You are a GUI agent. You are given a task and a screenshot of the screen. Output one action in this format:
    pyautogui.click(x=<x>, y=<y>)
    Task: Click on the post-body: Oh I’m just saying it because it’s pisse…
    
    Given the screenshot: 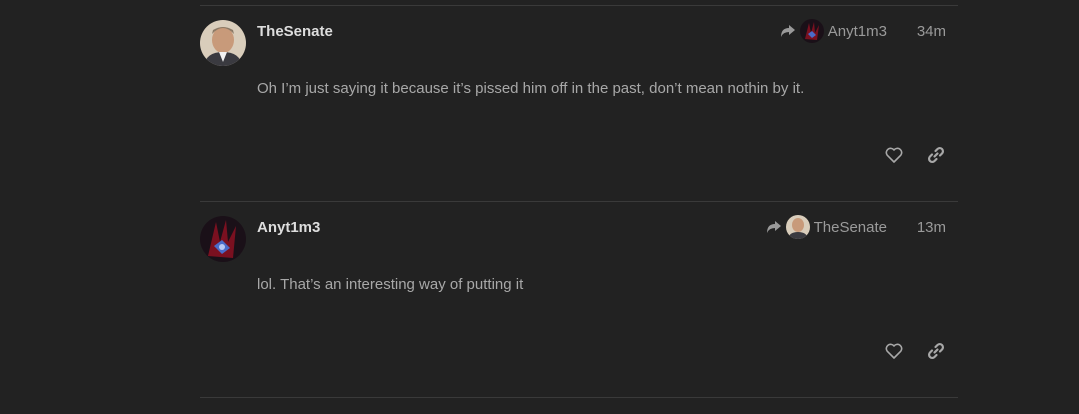 What is the action you would take?
    pyautogui.click(x=531, y=88)
    